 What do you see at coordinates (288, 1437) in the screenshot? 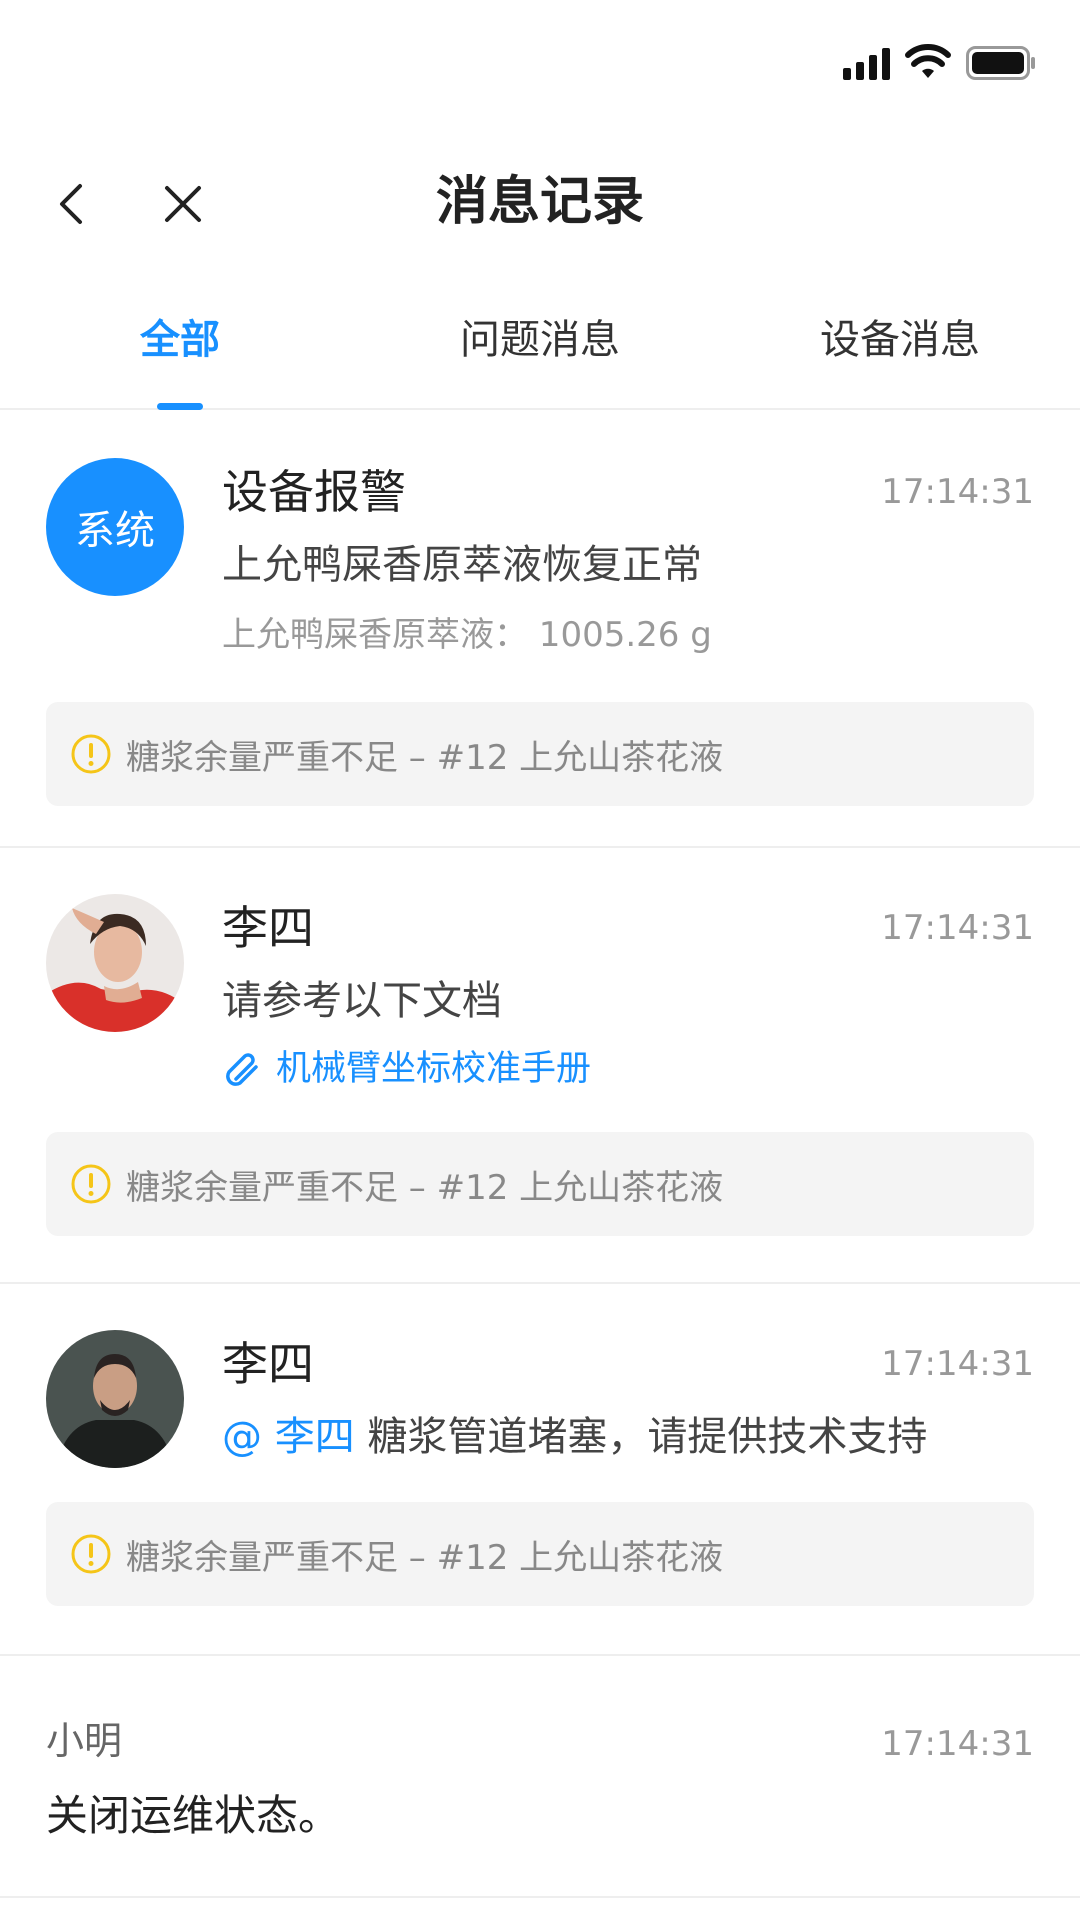
I see `mention-link: @ 李四` at bounding box center [288, 1437].